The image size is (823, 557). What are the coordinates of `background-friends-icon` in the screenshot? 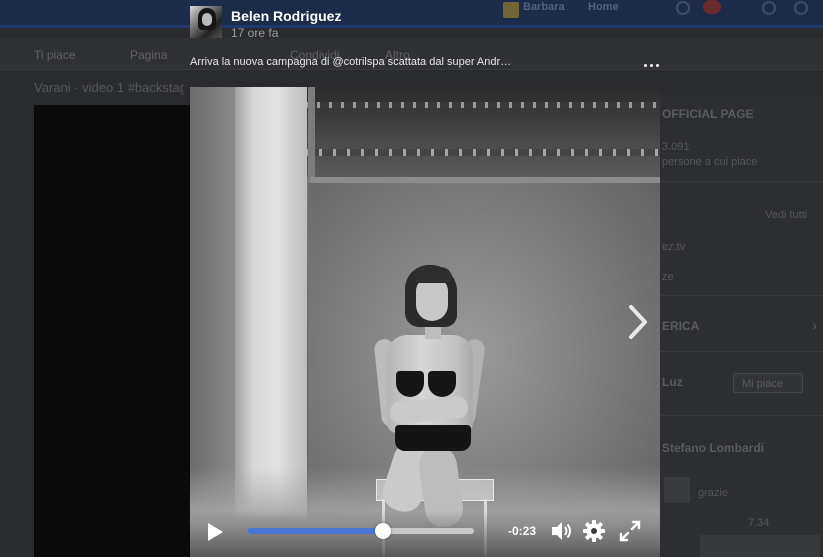 It's located at (683, 8).